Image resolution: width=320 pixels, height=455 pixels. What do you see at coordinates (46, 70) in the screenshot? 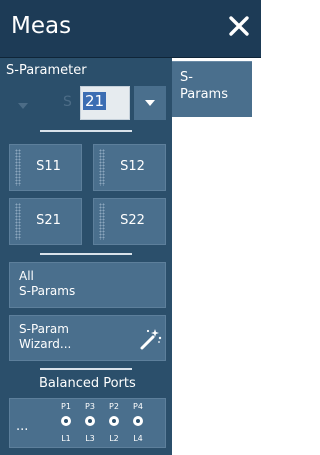
I see `s-parameter-label: S-Parameter` at bounding box center [46, 70].